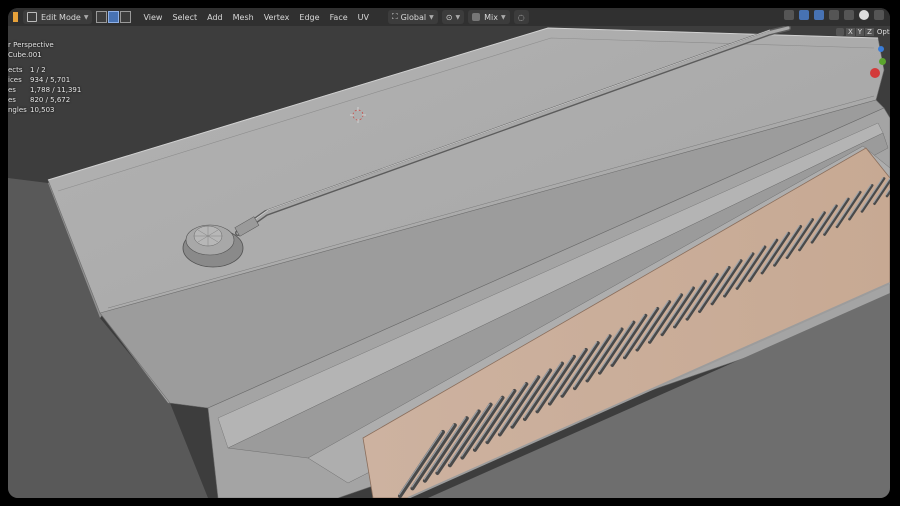  What do you see at coordinates (339, 17) in the screenshot?
I see `menu-face: Face` at bounding box center [339, 17].